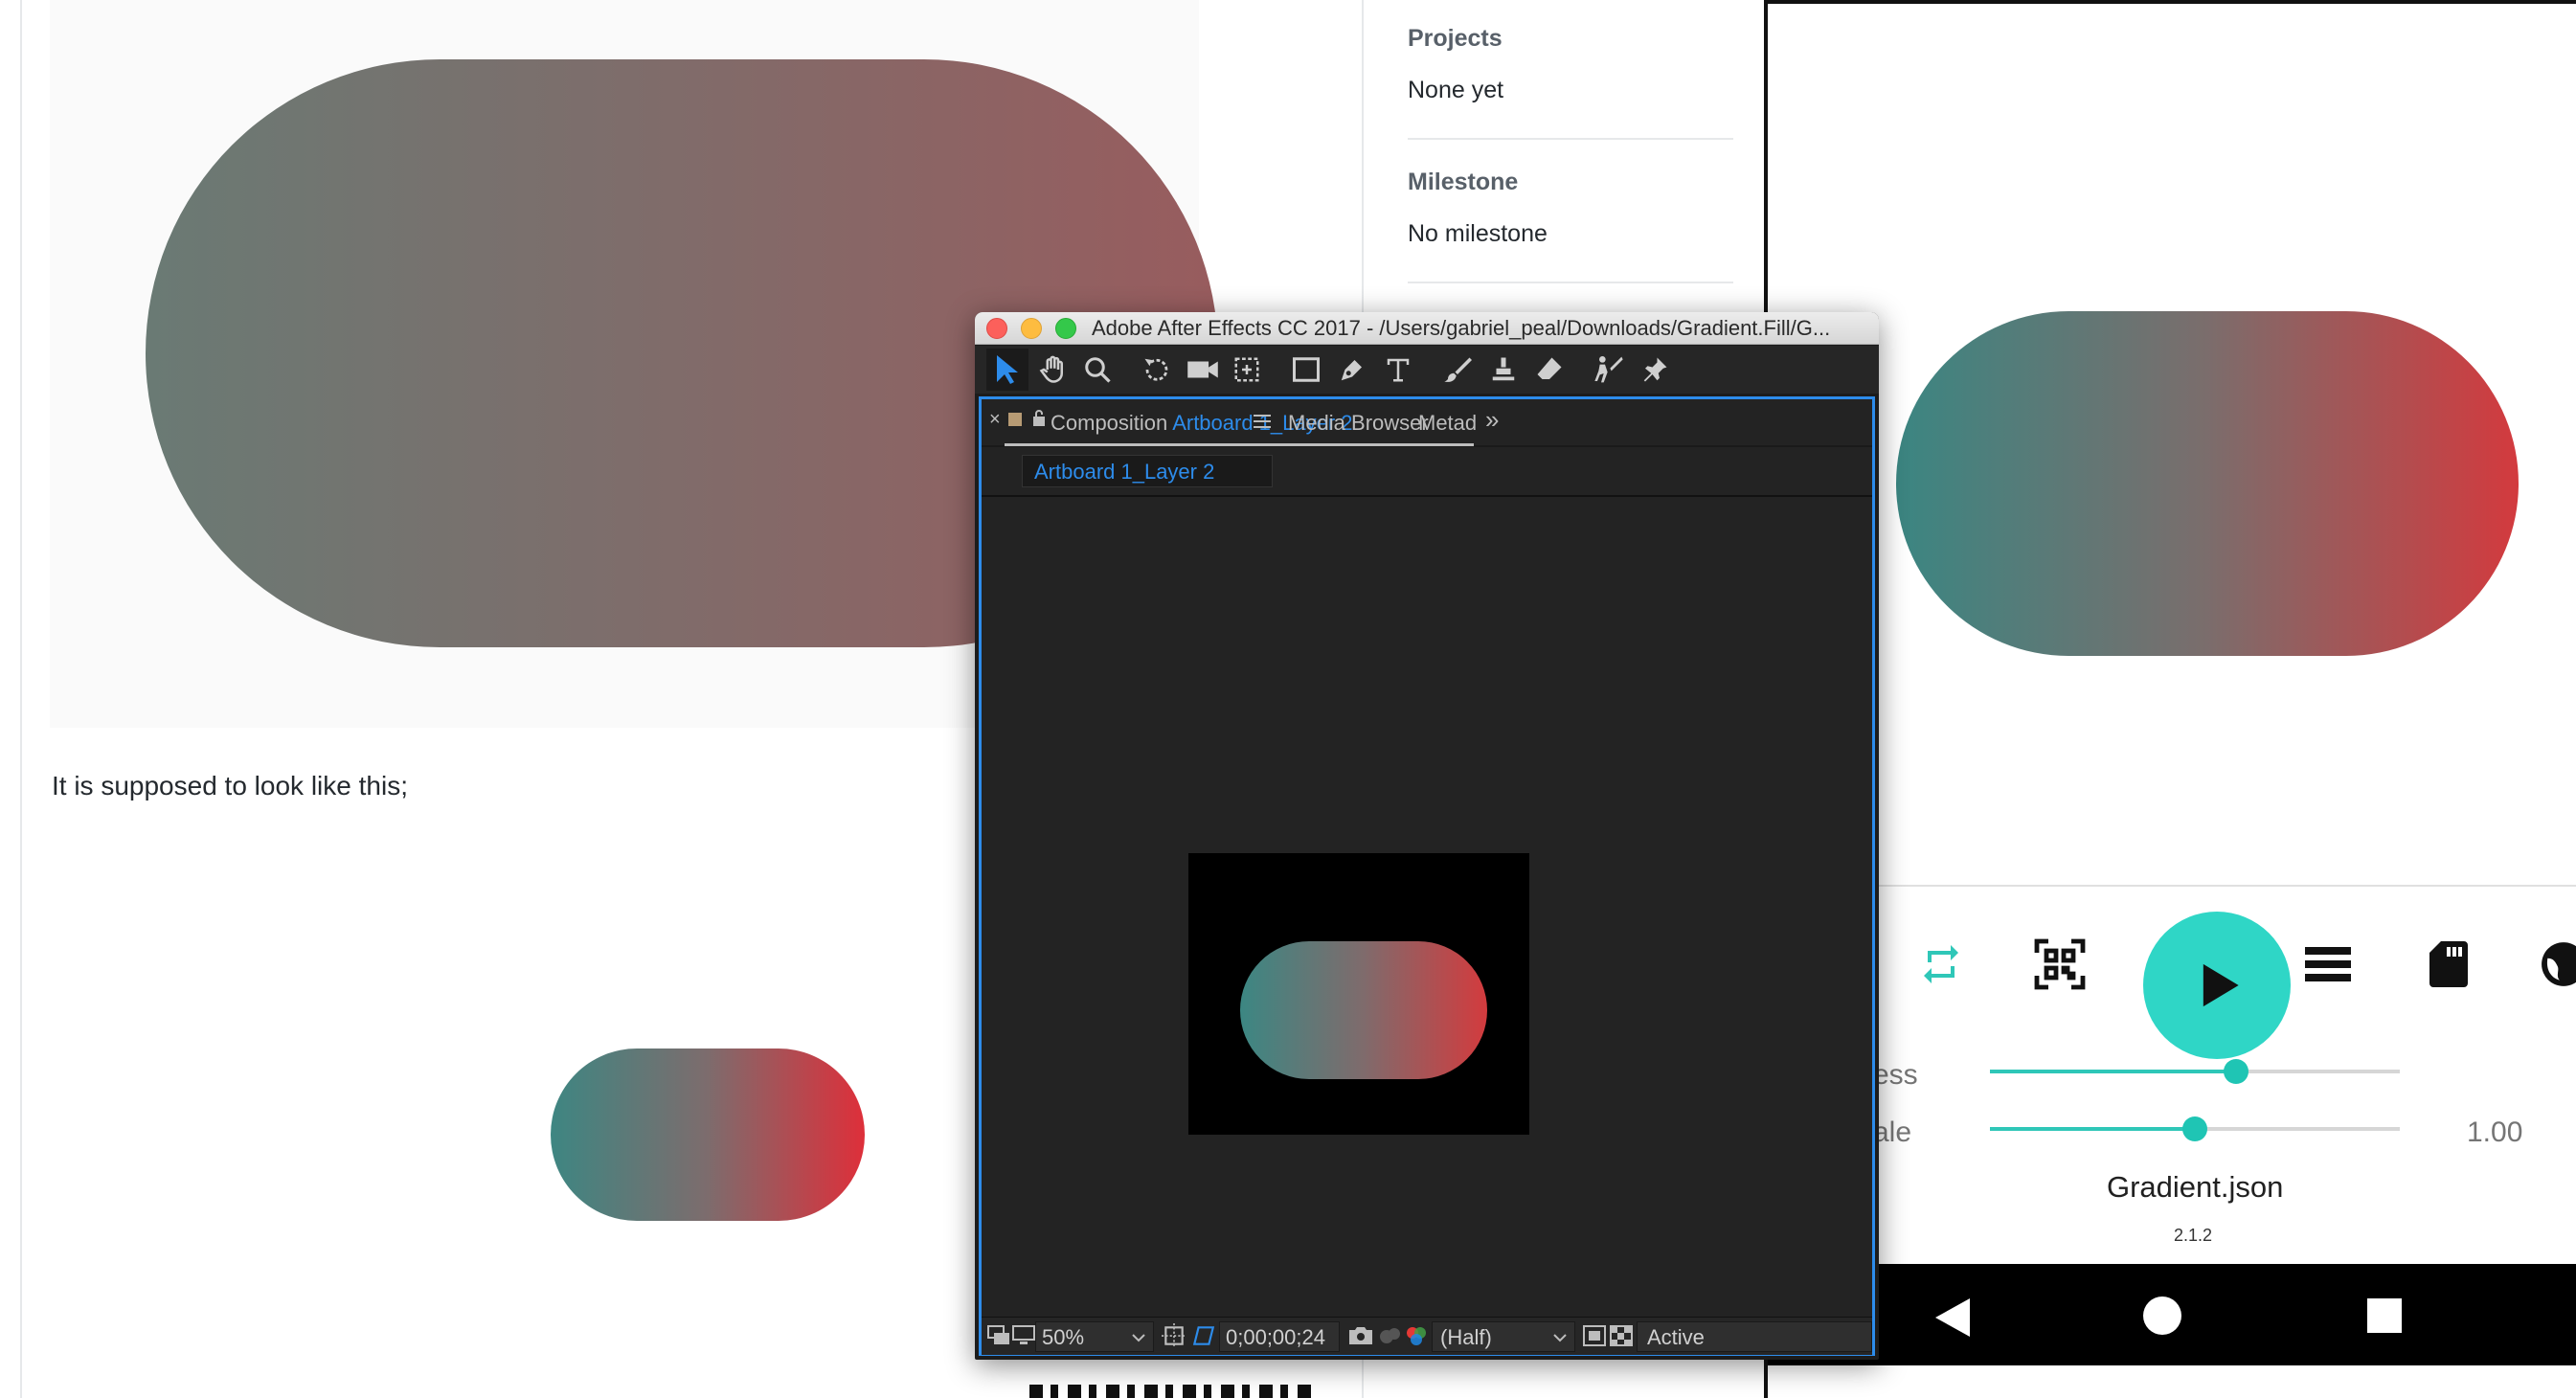  Describe the element at coordinates (2092, 1129) in the screenshot. I see `scale-slider-fill` at that location.